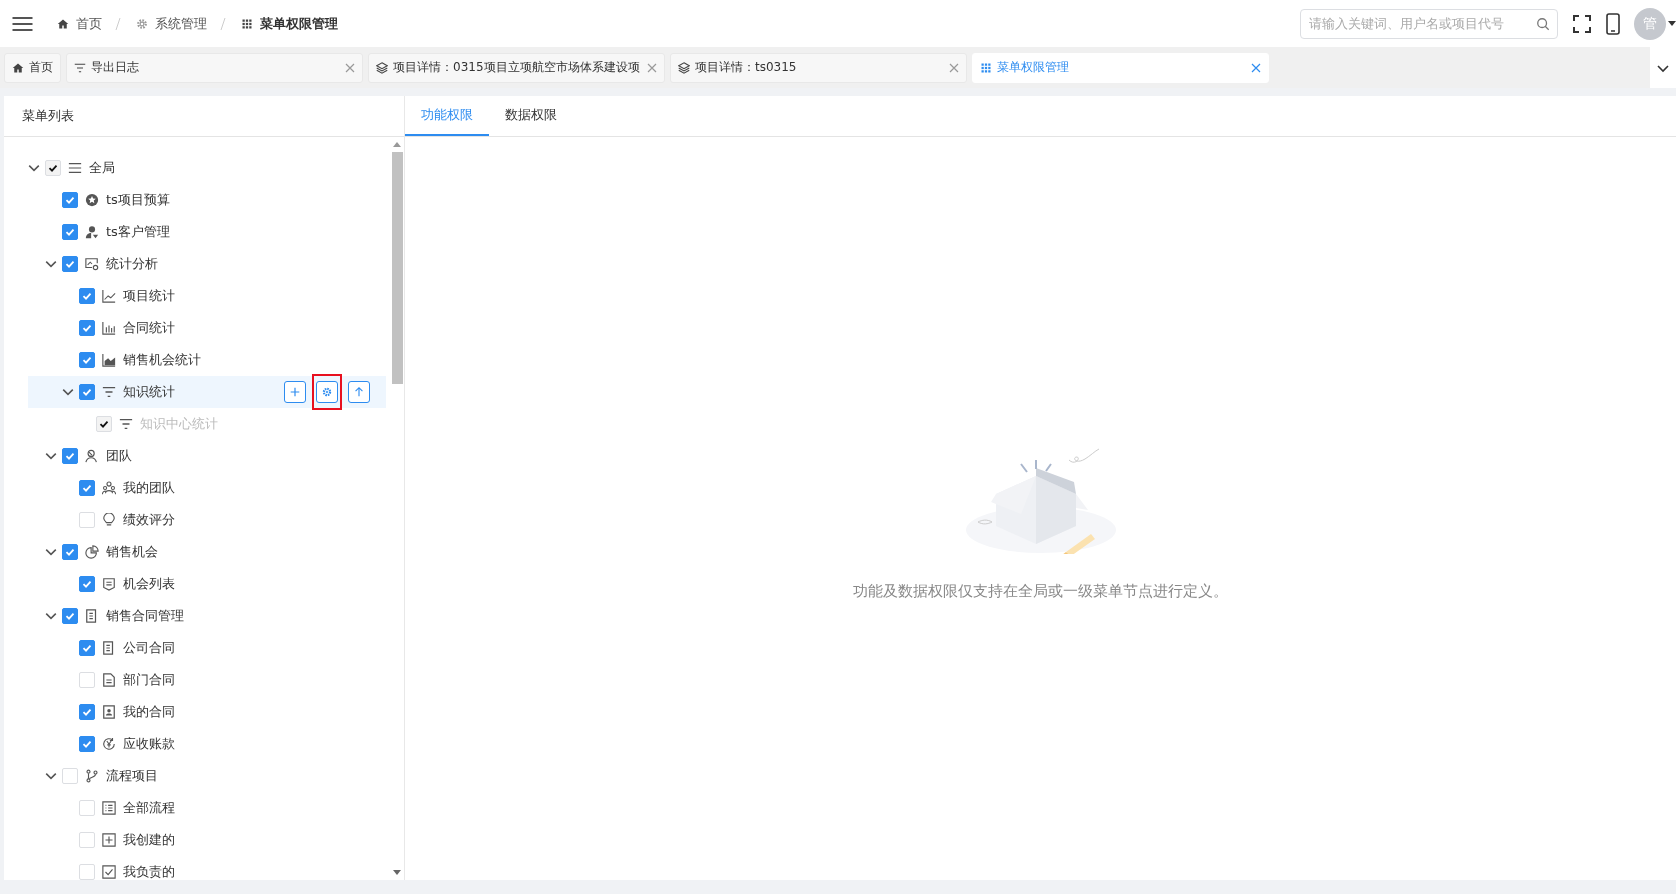 The image size is (1676, 894). What do you see at coordinates (75, 168) in the screenshot?
I see `menu-lines-icon` at bounding box center [75, 168].